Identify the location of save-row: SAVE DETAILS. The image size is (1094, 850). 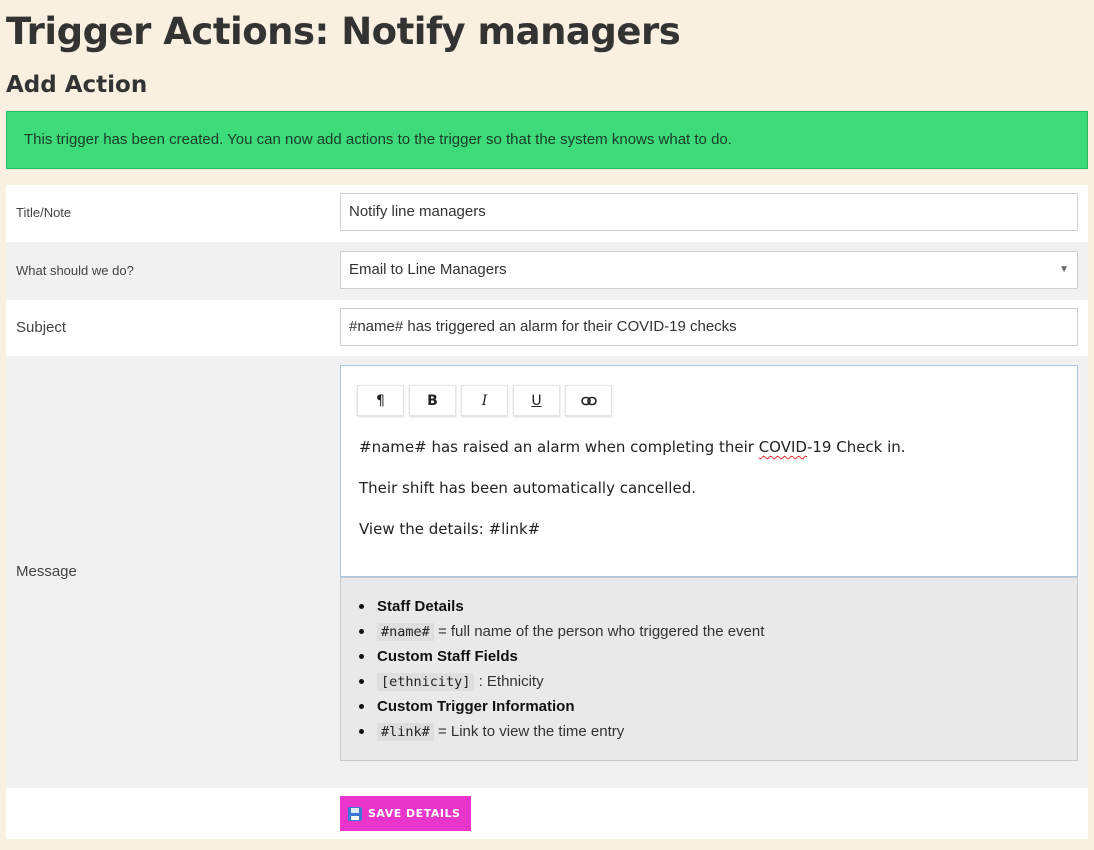
(547, 813).